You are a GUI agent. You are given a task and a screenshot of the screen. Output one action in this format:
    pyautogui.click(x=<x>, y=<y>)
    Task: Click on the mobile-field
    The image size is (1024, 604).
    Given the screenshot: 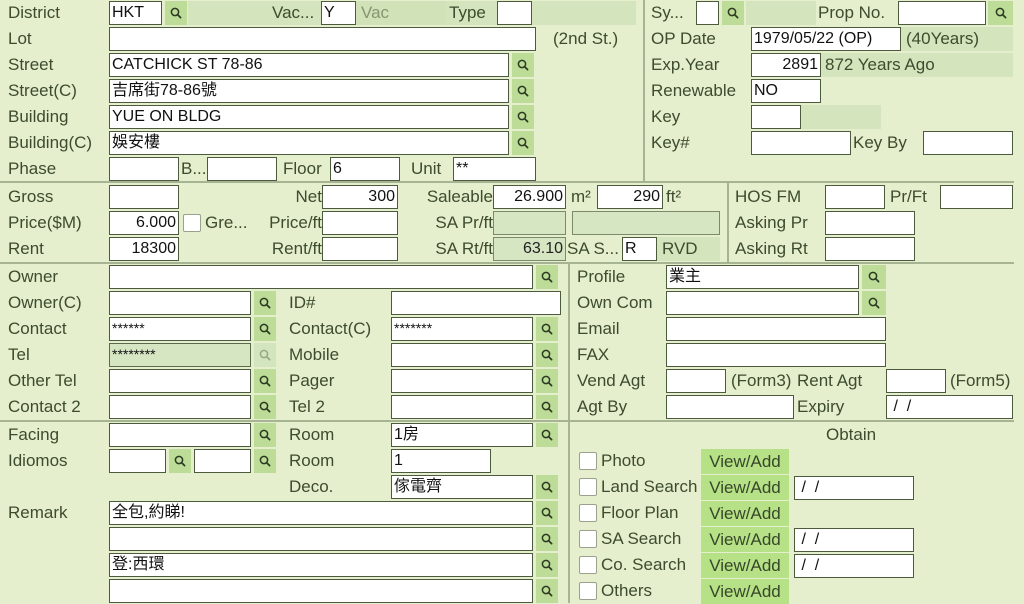 What is the action you would take?
    pyautogui.click(x=462, y=355)
    